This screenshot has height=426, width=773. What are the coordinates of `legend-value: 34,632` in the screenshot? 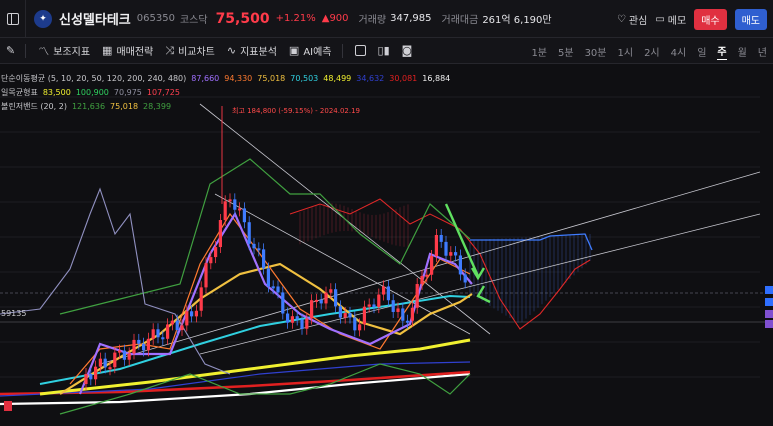 It's located at (370, 78).